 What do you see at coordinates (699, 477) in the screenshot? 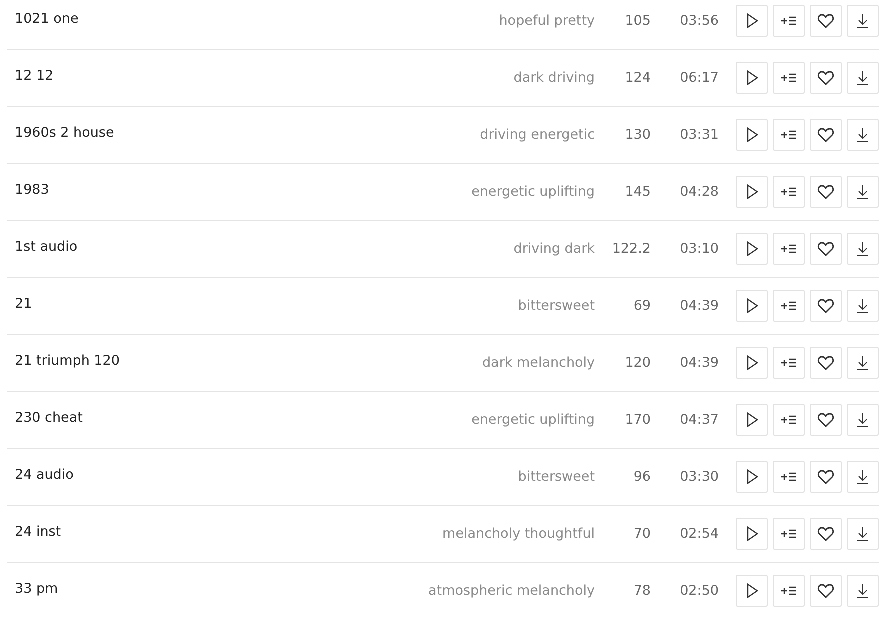
I see `track-duration: 03:30` at bounding box center [699, 477].